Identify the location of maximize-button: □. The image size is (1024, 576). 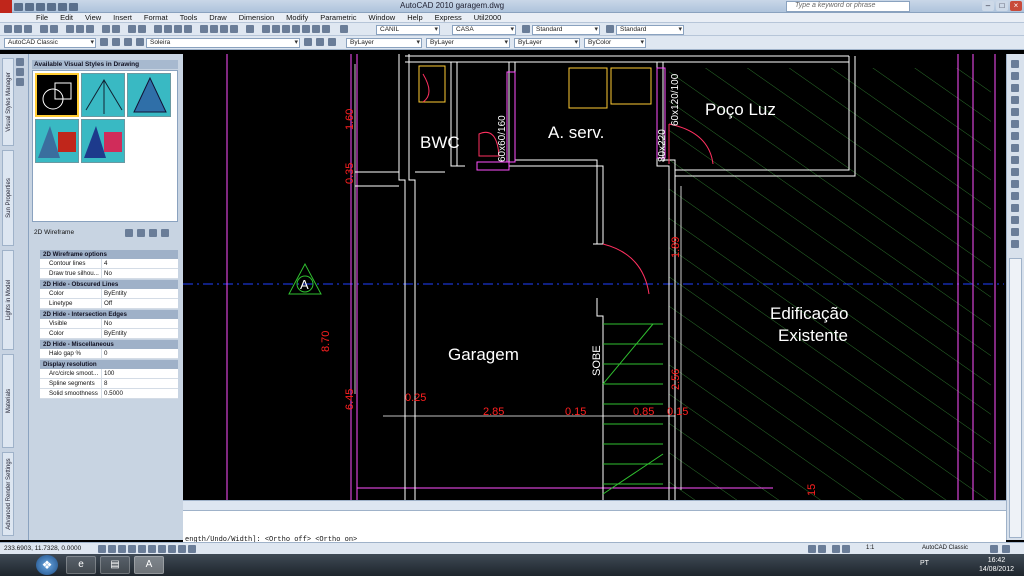
(1002, 6).